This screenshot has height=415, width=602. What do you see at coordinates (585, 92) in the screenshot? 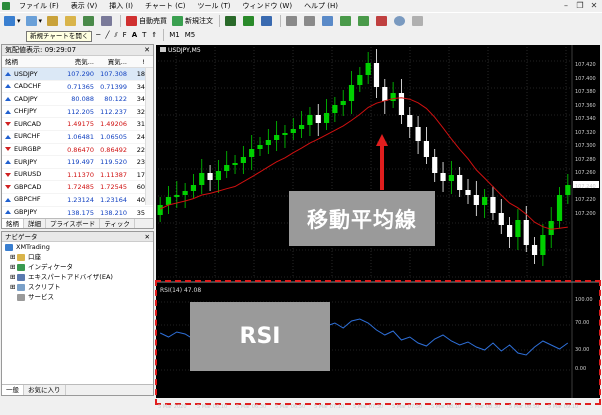
I see `price-tick-label: 107.380` at bounding box center [585, 92].